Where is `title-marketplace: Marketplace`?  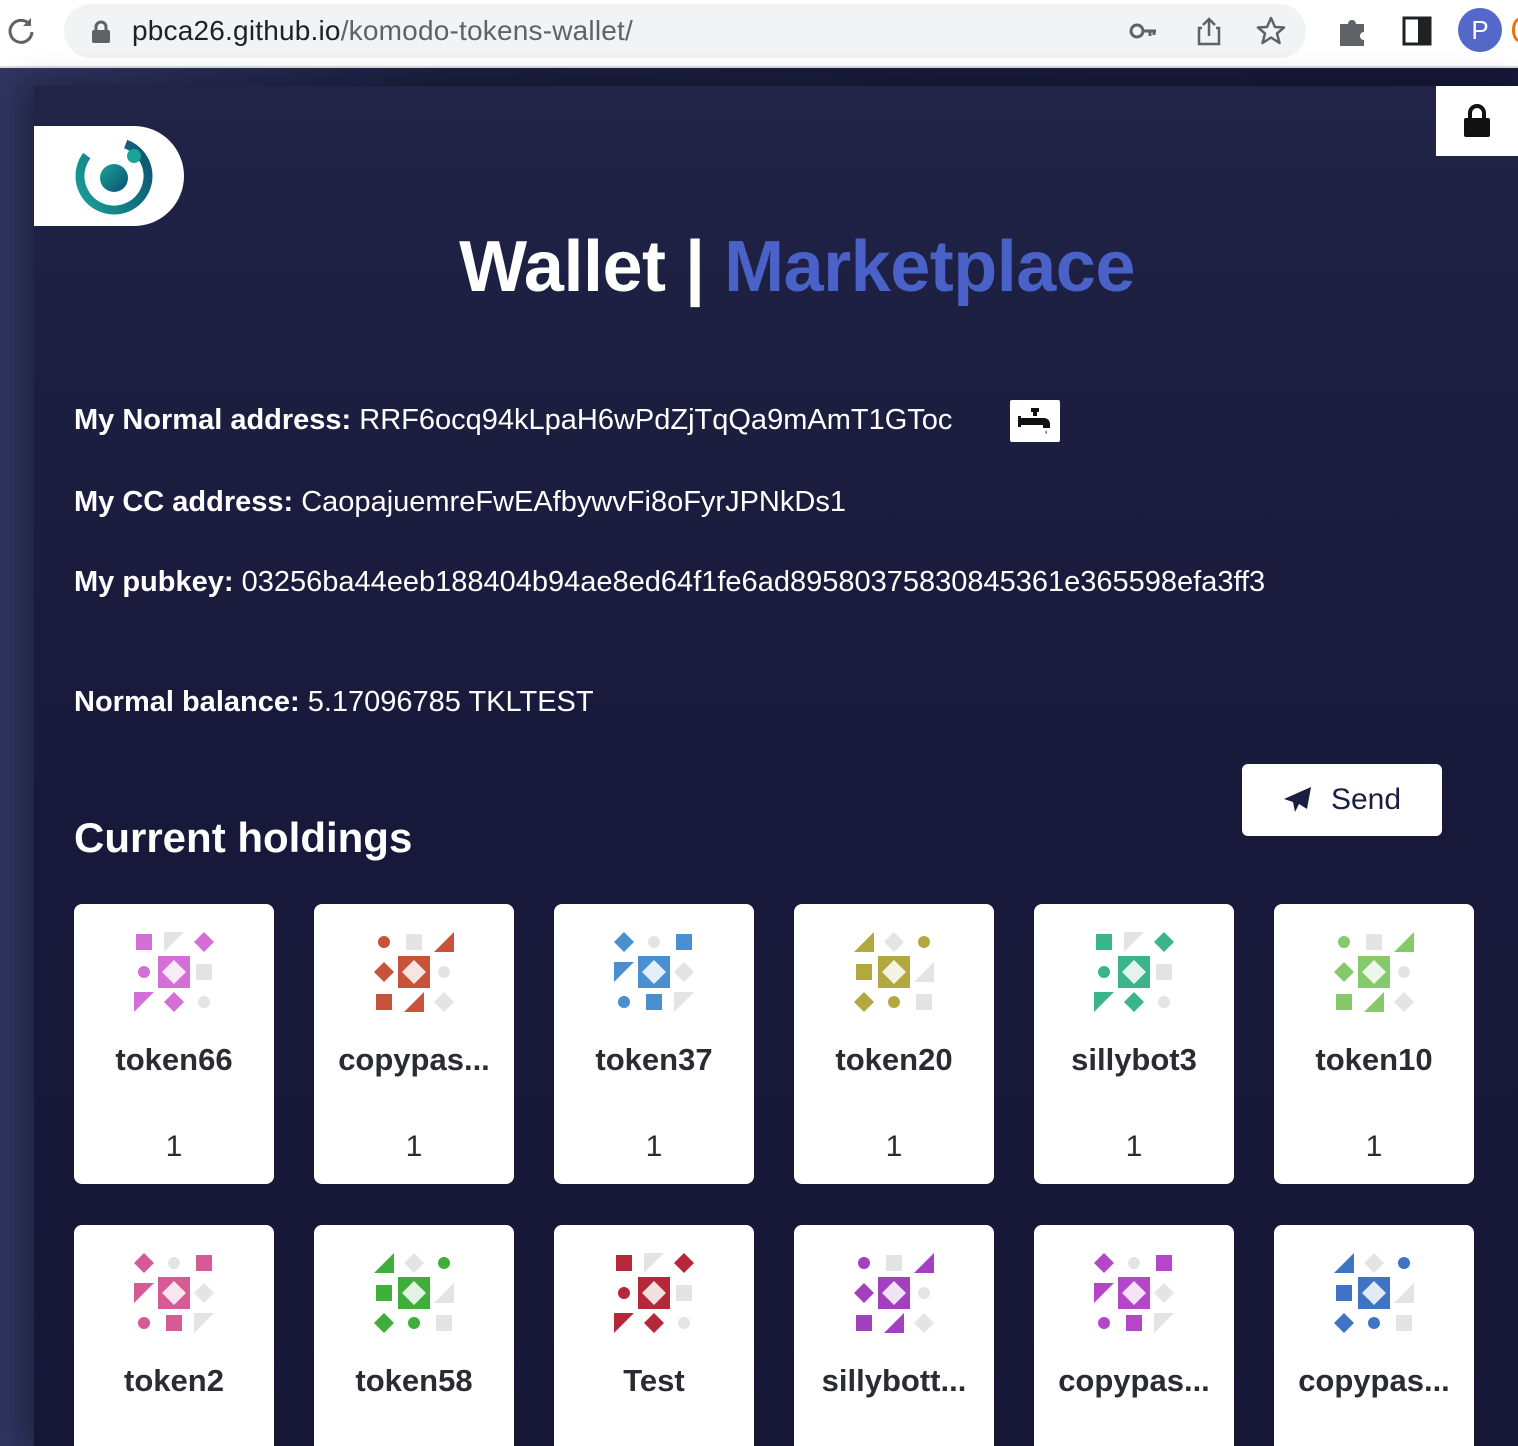 title-marketplace: Marketplace is located at coordinates (929, 267).